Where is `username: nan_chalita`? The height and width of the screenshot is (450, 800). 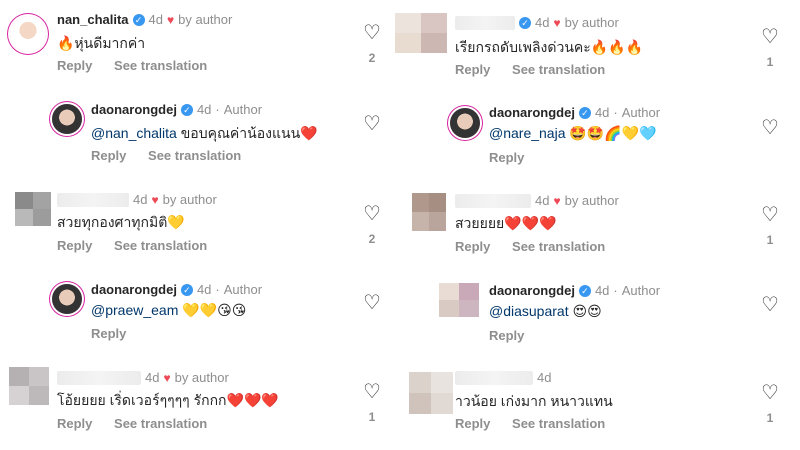 username: nan_chalita is located at coordinates (93, 19).